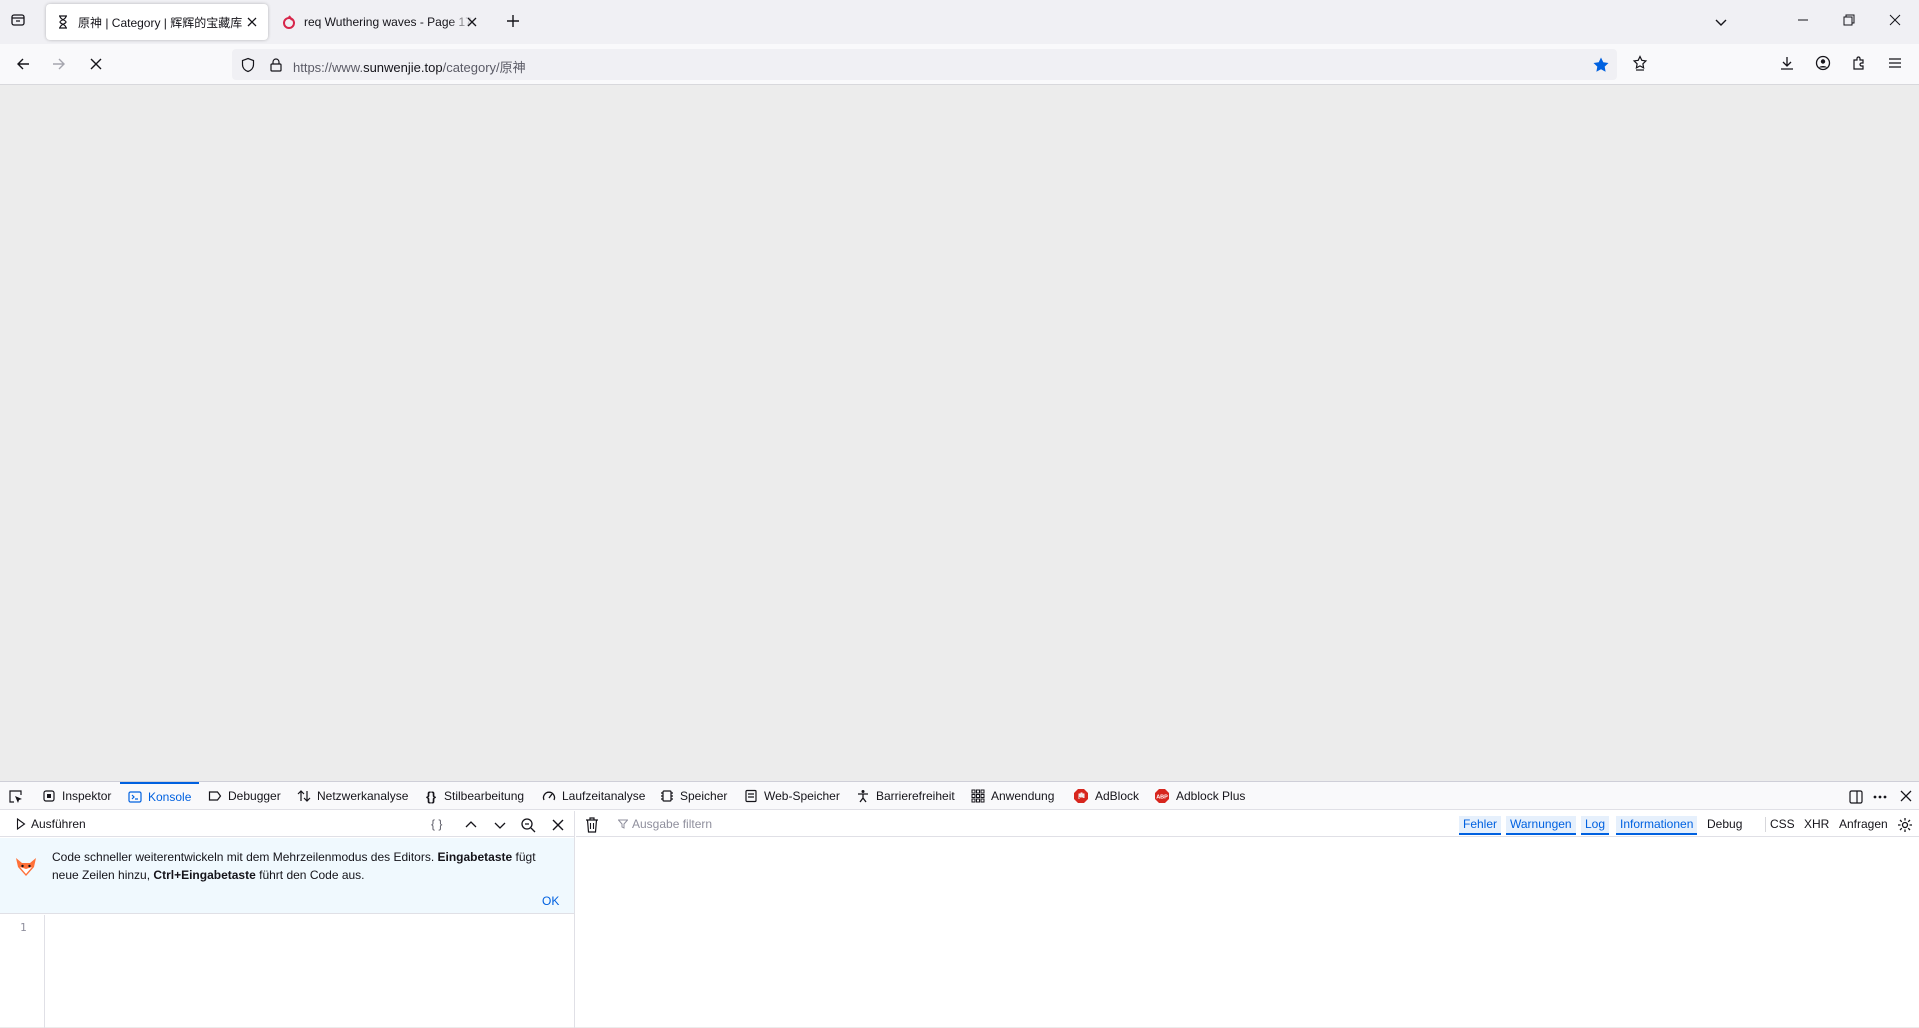  I want to click on tab-barrierefreiheit: Barrierefreiheit, so click(905, 796).